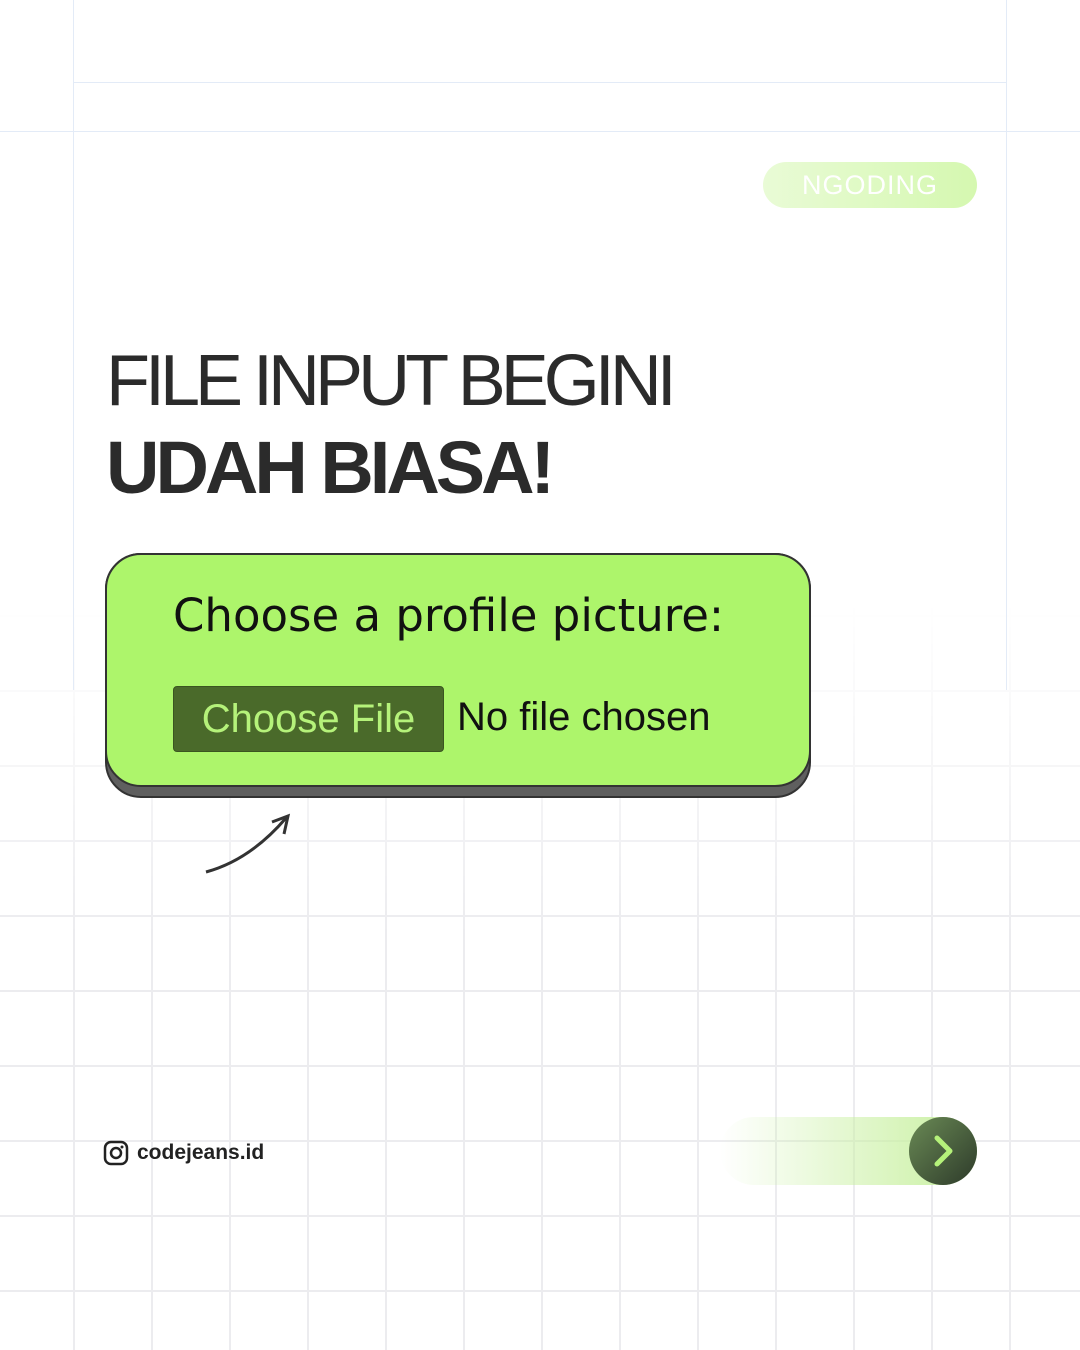 The image size is (1080, 1350). I want to click on handle-text: codejeans.id, so click(201, 1152).